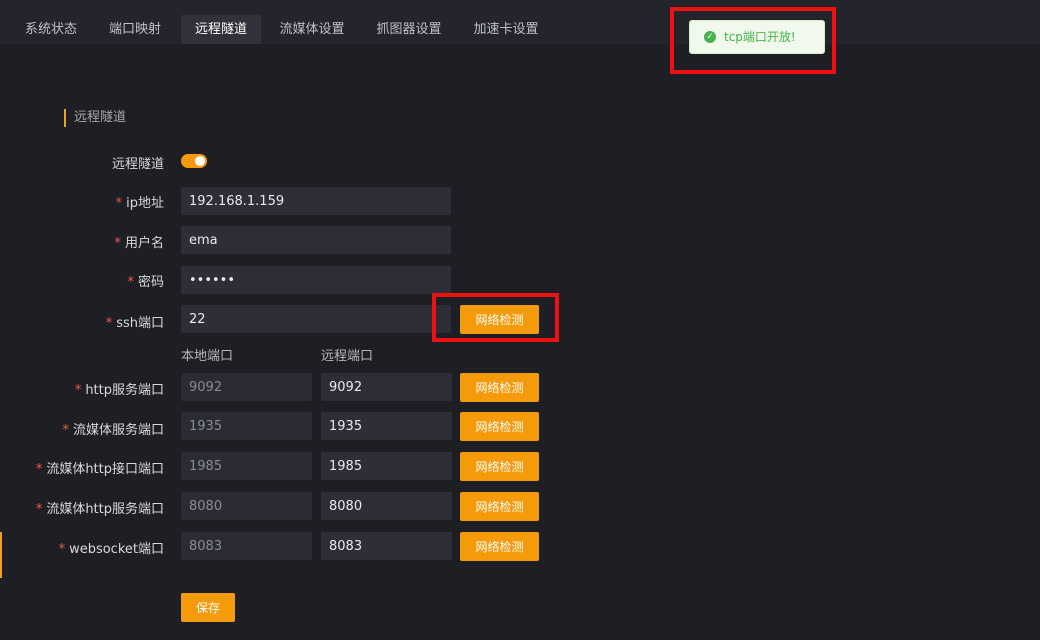 Image resolution: width=1040 pixels, height=640 pixels. I want to click on websocket-local-port-input, so click(246, 546).